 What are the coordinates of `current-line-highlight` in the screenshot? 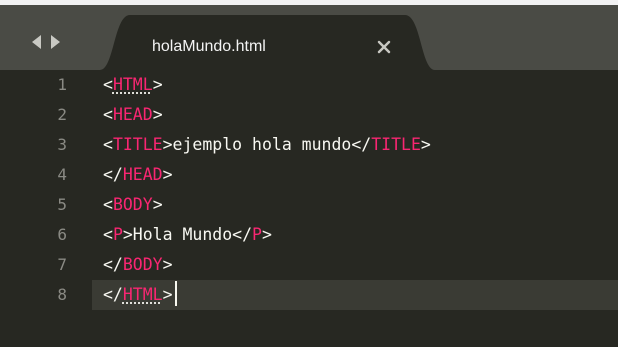 It's located at (309, 295).